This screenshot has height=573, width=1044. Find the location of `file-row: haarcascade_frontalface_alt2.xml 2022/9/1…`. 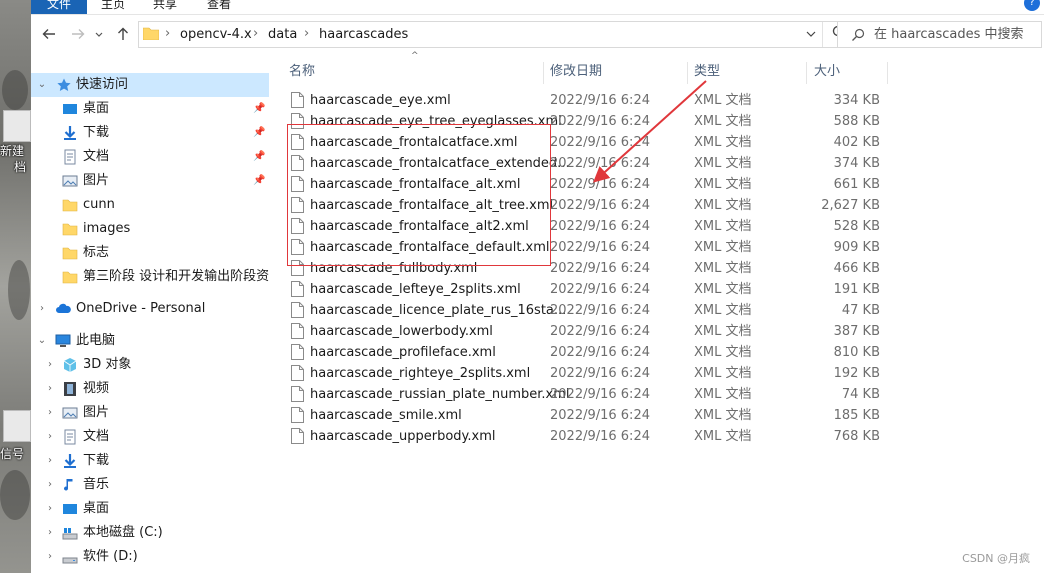

file-row: haarcascade_frontalface_alt2.xml 2022/9/1… is located at coordinates (657, 226).